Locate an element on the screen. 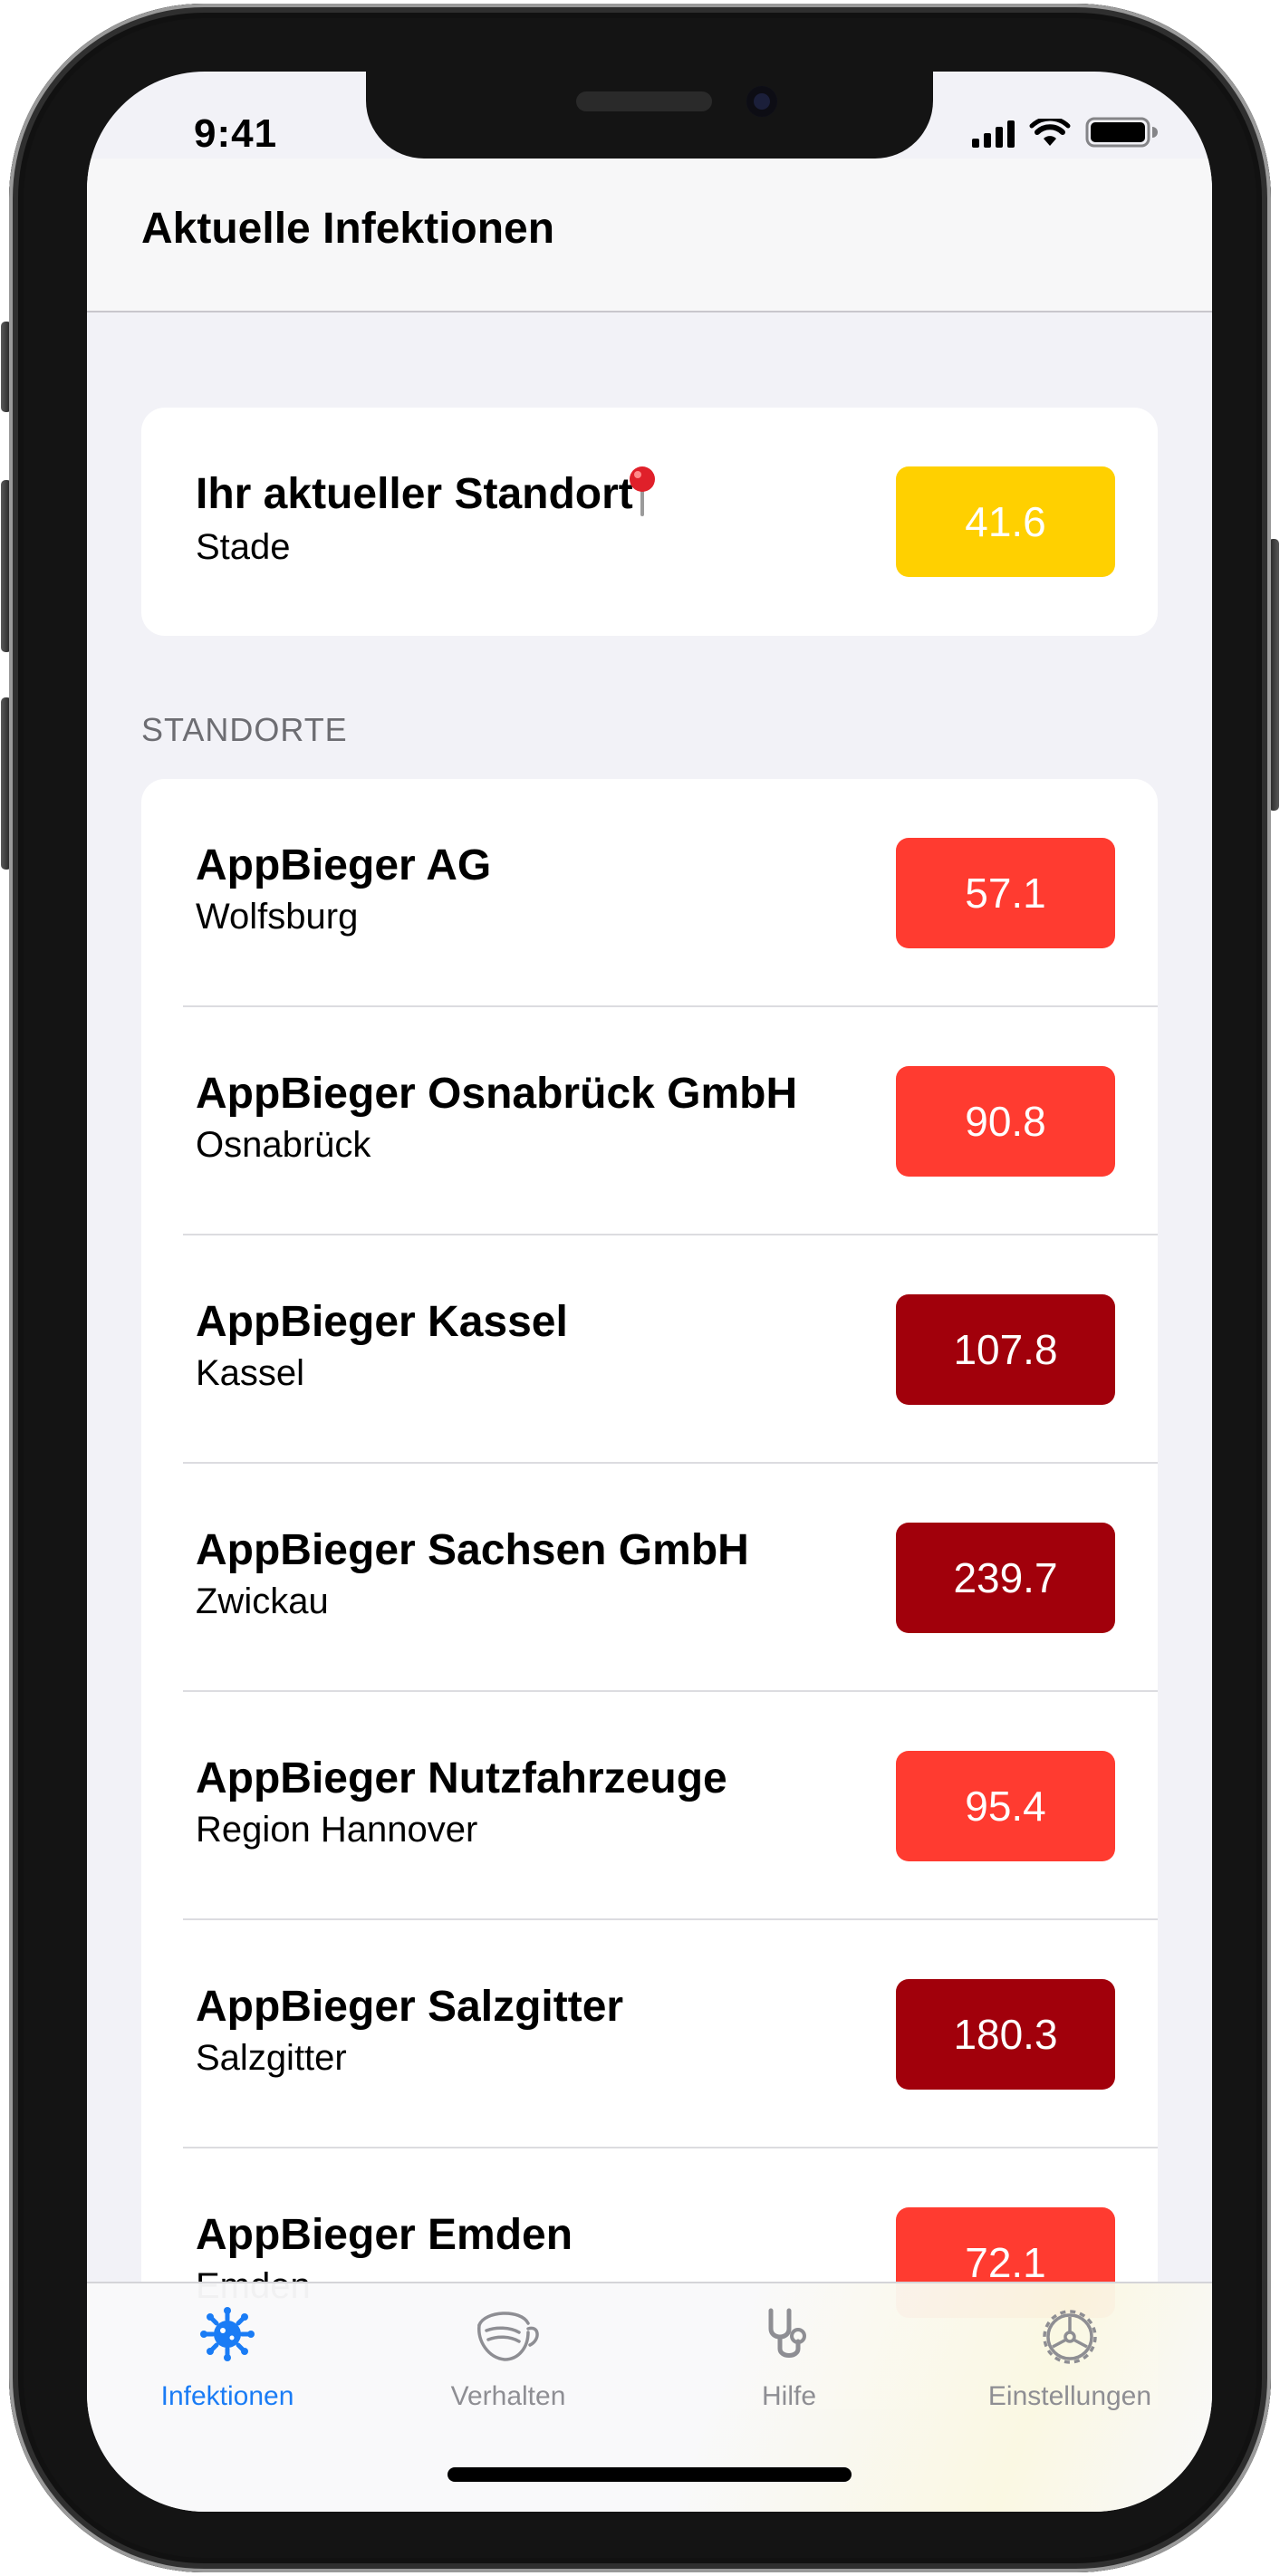 This screenshot has width=1280, height=2576. cellular-signal-icon is located at coordinates (994, 134).